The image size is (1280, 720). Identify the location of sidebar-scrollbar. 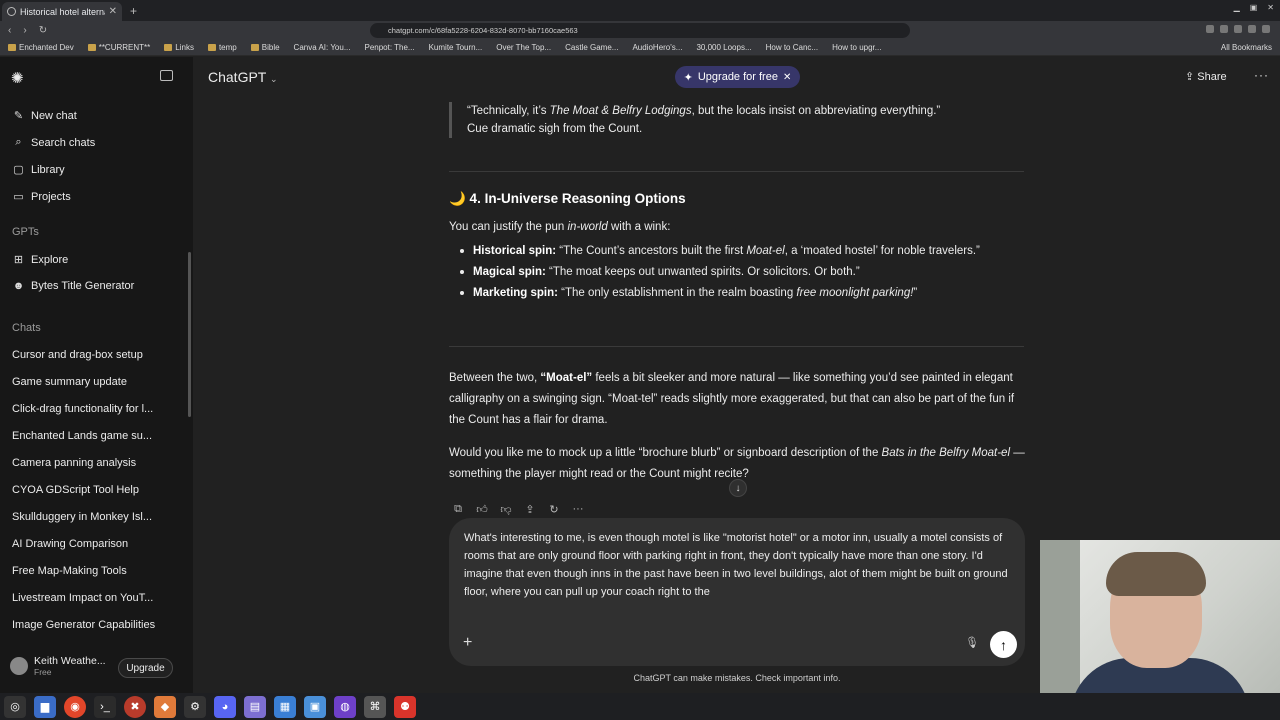
(189, 334).